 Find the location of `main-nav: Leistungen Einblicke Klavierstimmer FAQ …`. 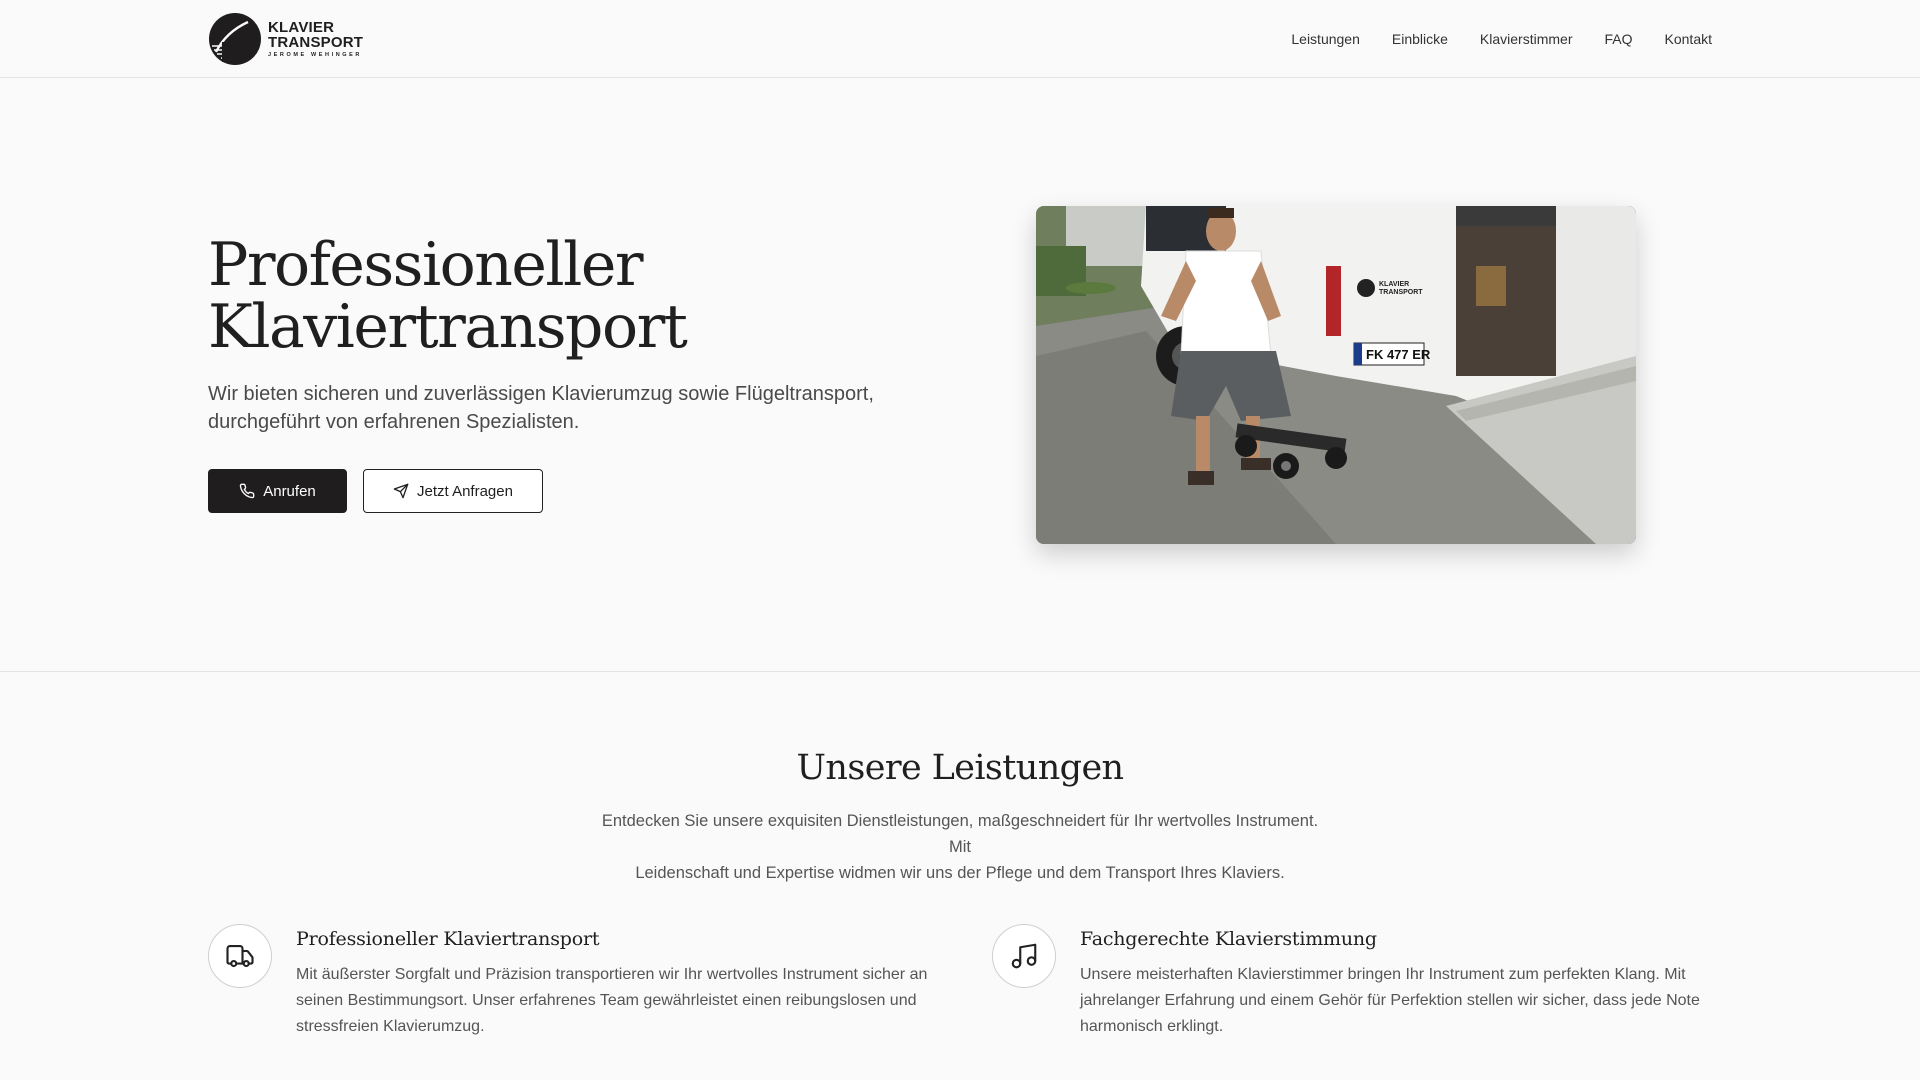

main-nav: Leistungen Einblicke Klavierstimmer FAQ … is located at coordinates (1501, 39).